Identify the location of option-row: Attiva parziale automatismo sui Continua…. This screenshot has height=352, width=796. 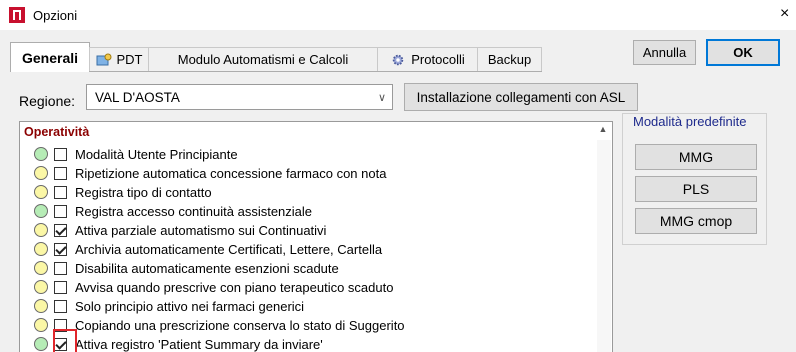
(180, 230).